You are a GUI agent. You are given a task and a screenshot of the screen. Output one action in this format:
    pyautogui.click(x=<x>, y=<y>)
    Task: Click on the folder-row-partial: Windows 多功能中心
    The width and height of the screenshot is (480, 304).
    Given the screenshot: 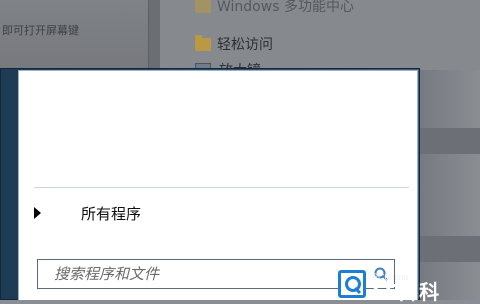 What is the action you would take?
    pyautogui.click(x=274, y=8)
    